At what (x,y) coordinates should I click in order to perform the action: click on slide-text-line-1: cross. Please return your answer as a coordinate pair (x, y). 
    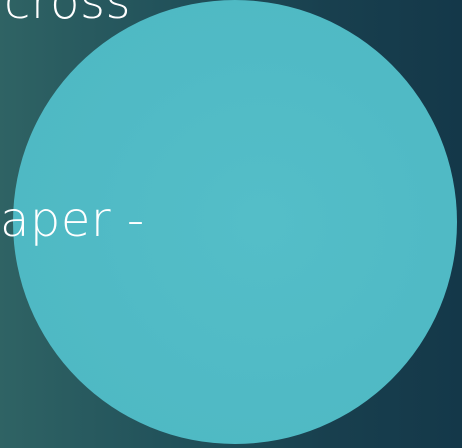
    Looking at the image, I should click on (67, 15).